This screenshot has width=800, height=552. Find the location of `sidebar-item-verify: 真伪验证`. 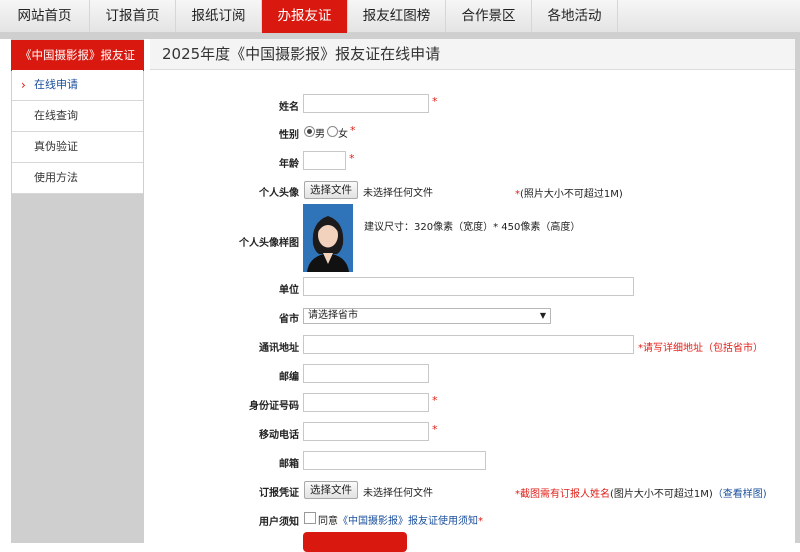

sidebar-item-verify: 真伪验证 is located at coordinates (77, 147).